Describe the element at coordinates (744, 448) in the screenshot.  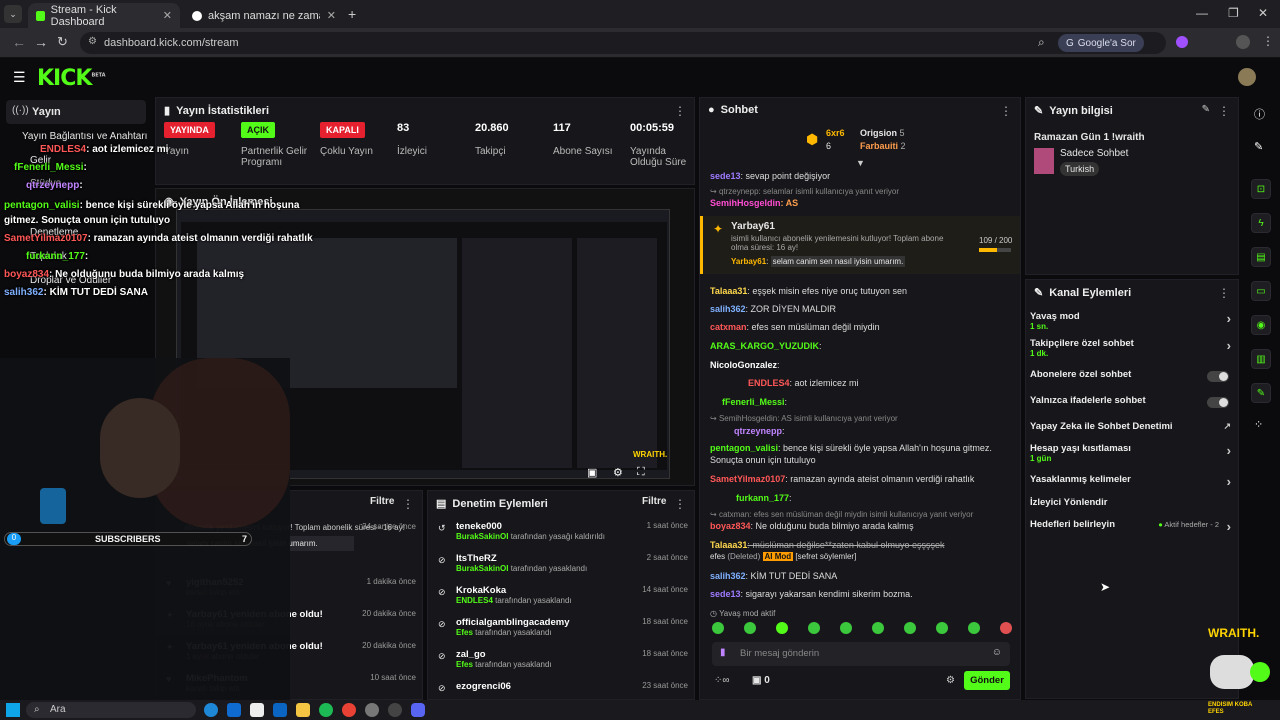
I see `chat-user: pentagon_valisi` at that location.